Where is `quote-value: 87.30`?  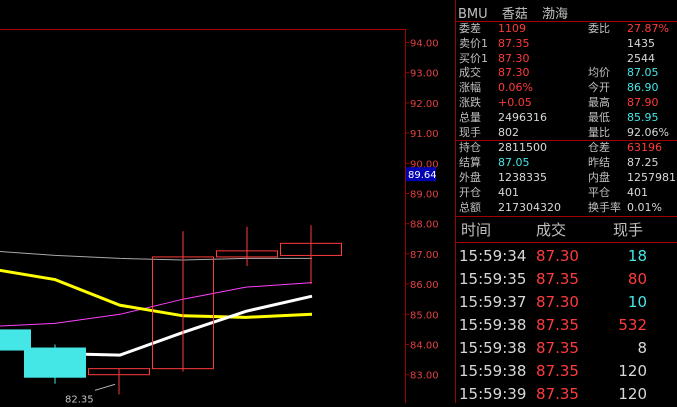
quote-value: 87.30 is located at coordinates (514, 58).